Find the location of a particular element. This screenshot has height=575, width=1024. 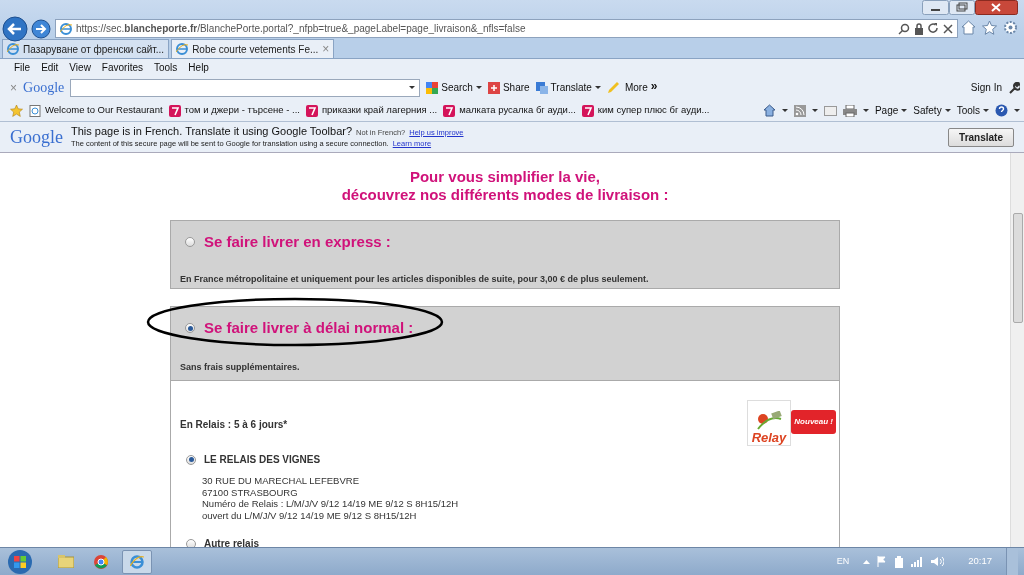

feed-icon is located at coordinates (799, 110).